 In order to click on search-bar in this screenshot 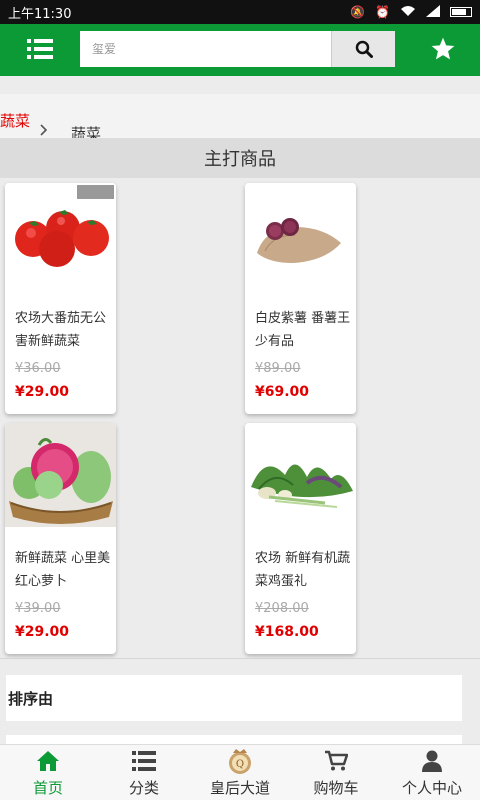, I will do `click(237, 49)`.